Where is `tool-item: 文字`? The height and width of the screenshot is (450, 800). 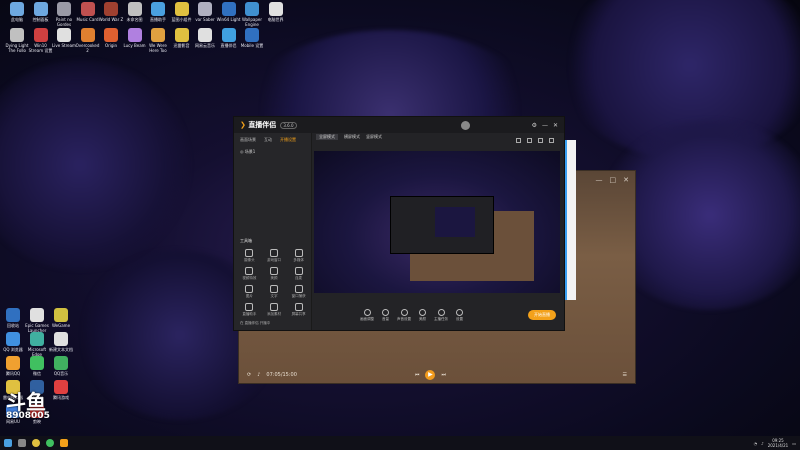 tool-item: 文字 is located at coordinates (274, 292).